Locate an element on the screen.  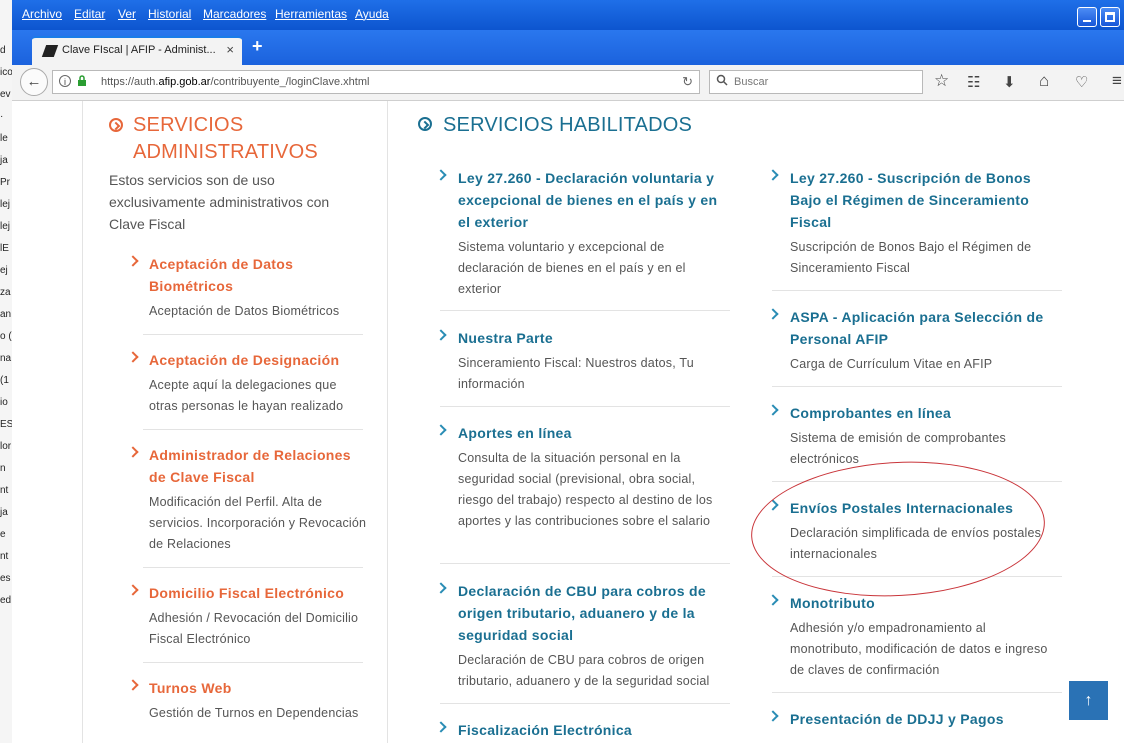
service-presentacion-ddjj: Presentación de DDJJ y Pagos is located at coordinates (913, 719).